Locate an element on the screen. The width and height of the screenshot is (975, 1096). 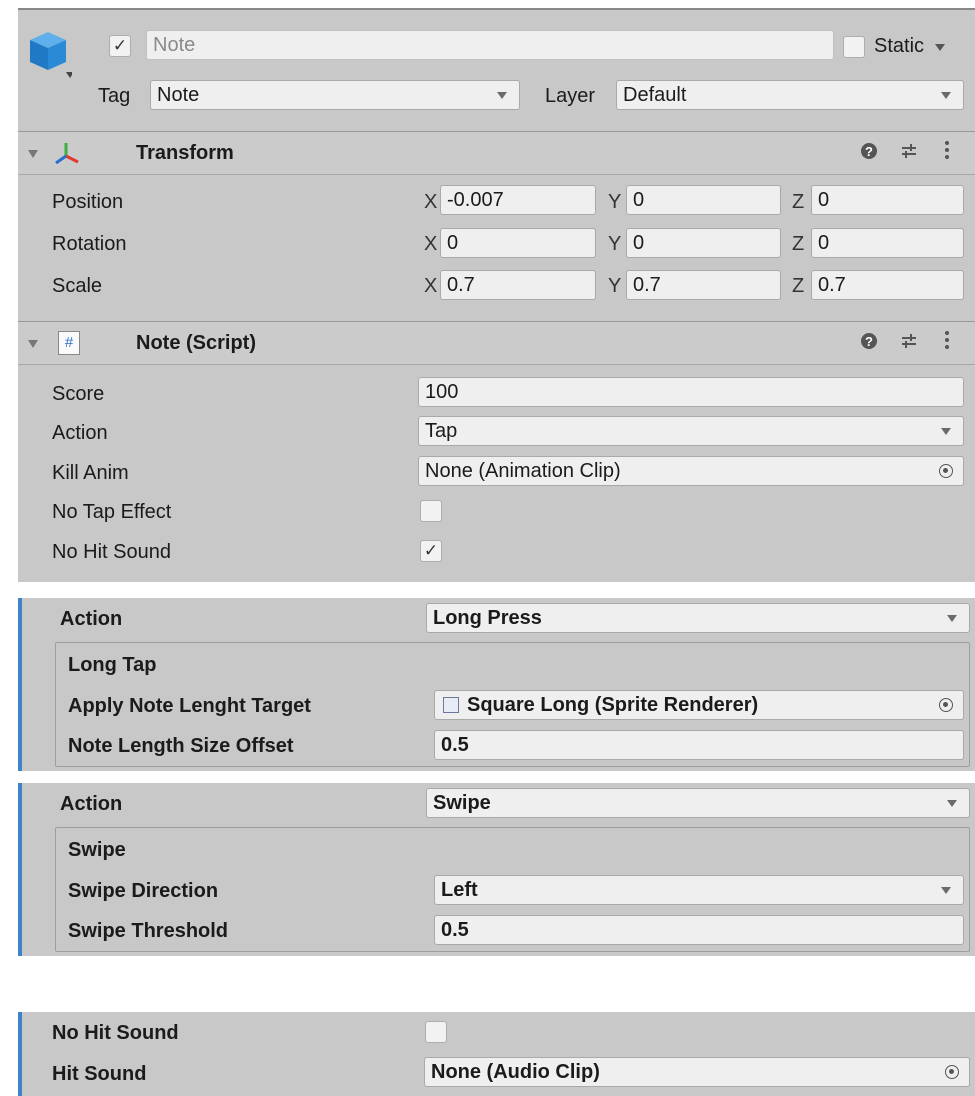
layer-dropdown: Default is located at coordinates (790, 95).